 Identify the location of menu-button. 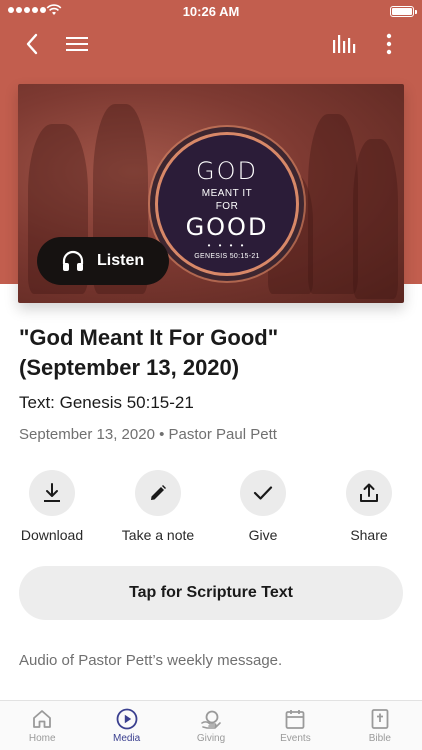
(77, 44).